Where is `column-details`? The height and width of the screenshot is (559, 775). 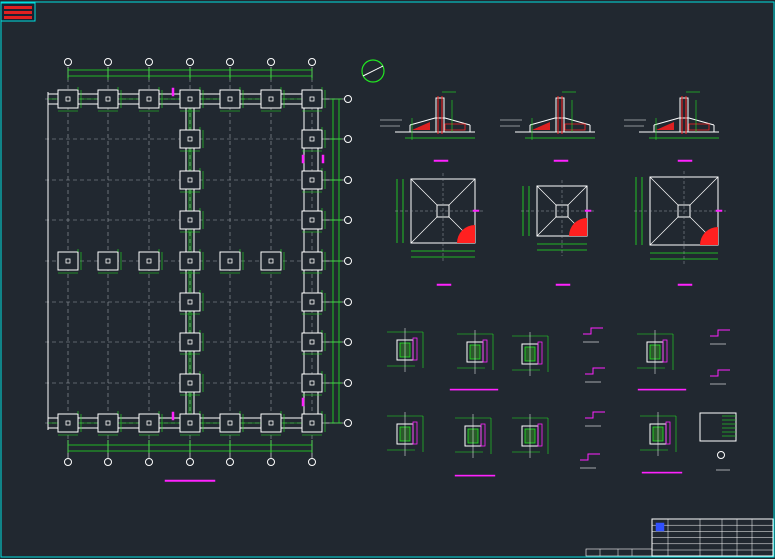
column-details is located at coordinates (562, 402).